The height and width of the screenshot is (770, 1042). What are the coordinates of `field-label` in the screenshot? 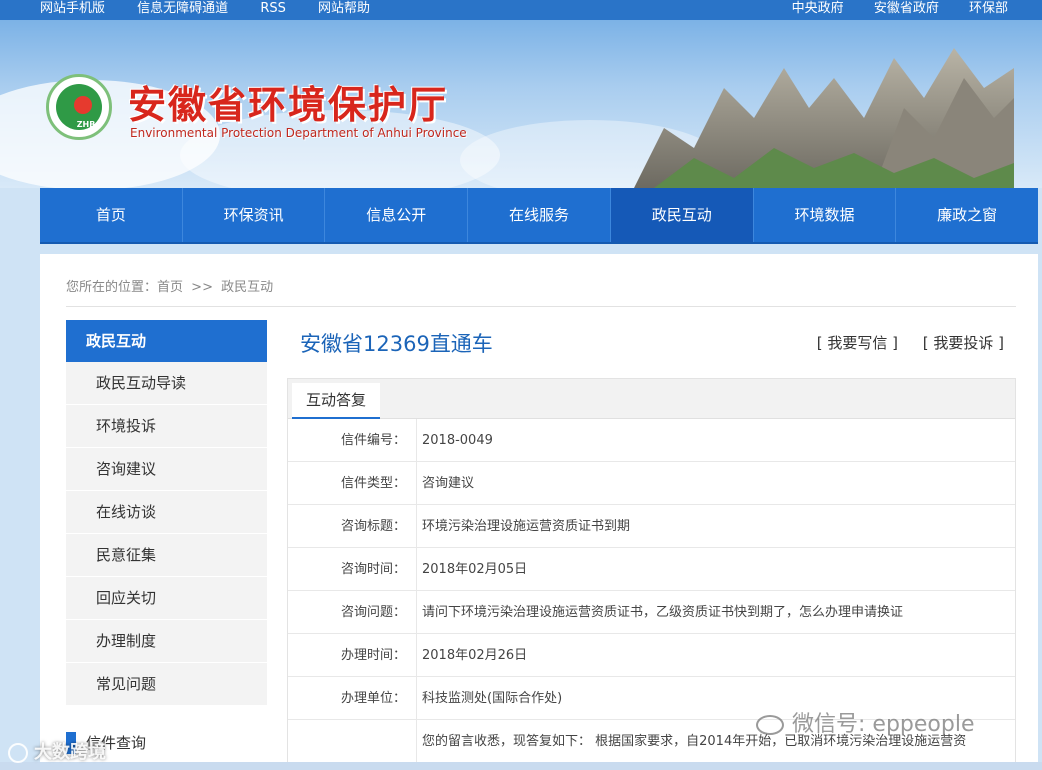 It's located at (352, 741).